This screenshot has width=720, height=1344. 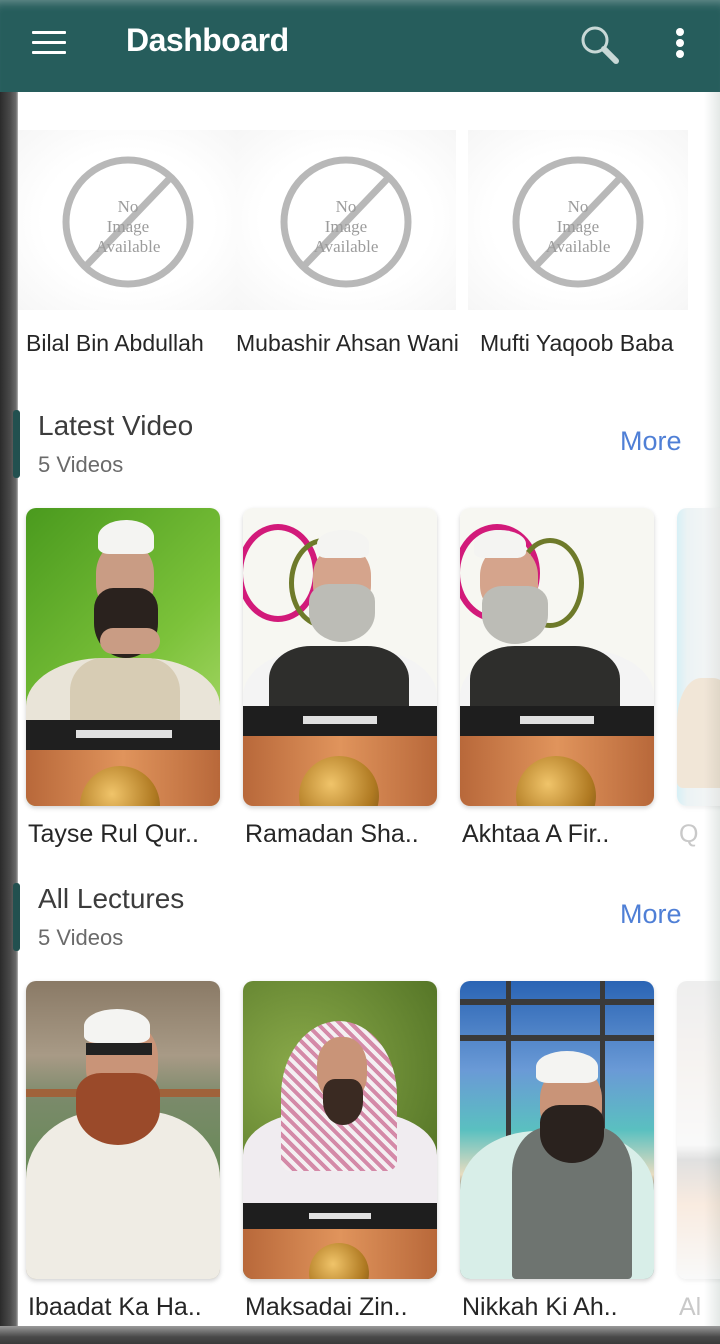 I want to click on scholar-card: No Image Available Mubashir Ahsan Wani, so click(x=347, y=250).